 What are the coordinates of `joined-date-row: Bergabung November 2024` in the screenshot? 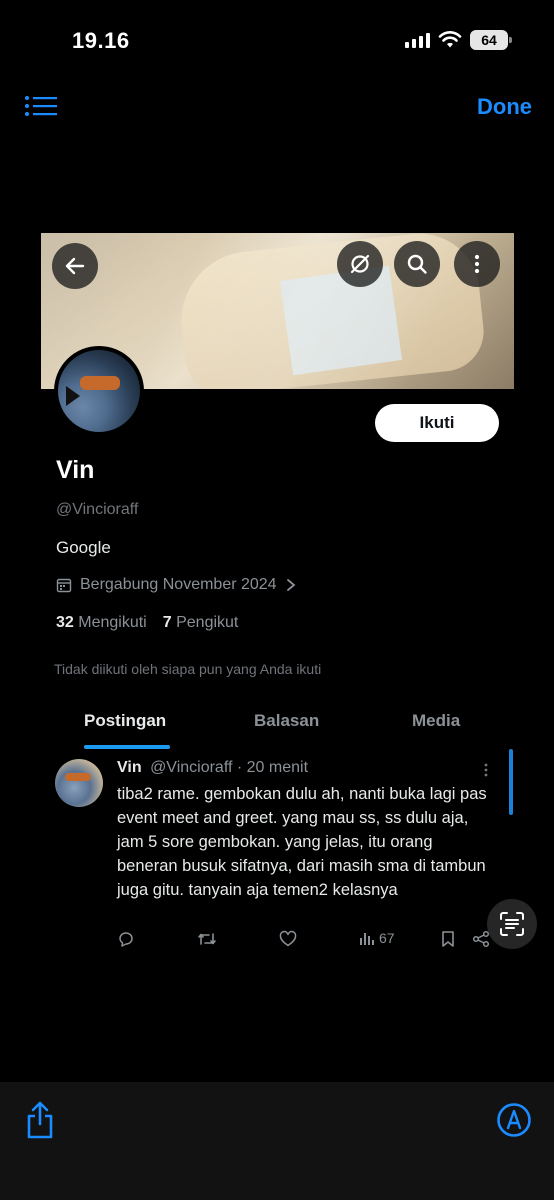 It's located at (176, 585).